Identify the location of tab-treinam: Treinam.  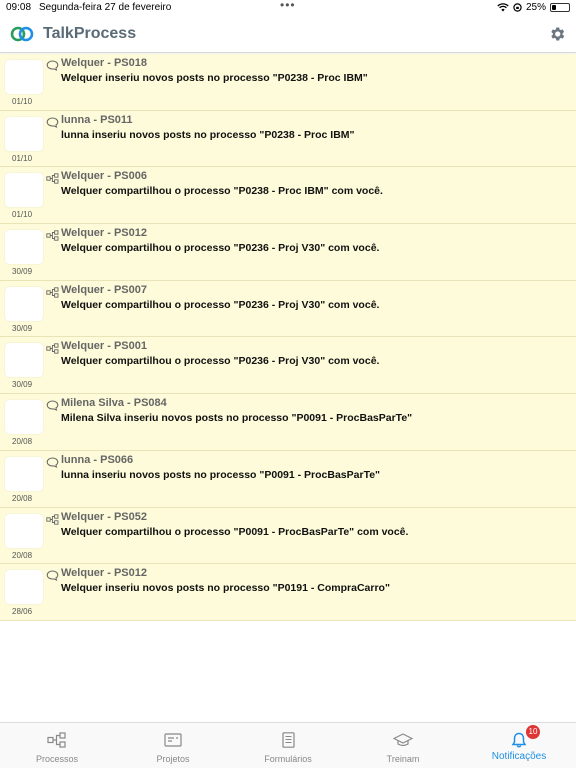
(403, 745).